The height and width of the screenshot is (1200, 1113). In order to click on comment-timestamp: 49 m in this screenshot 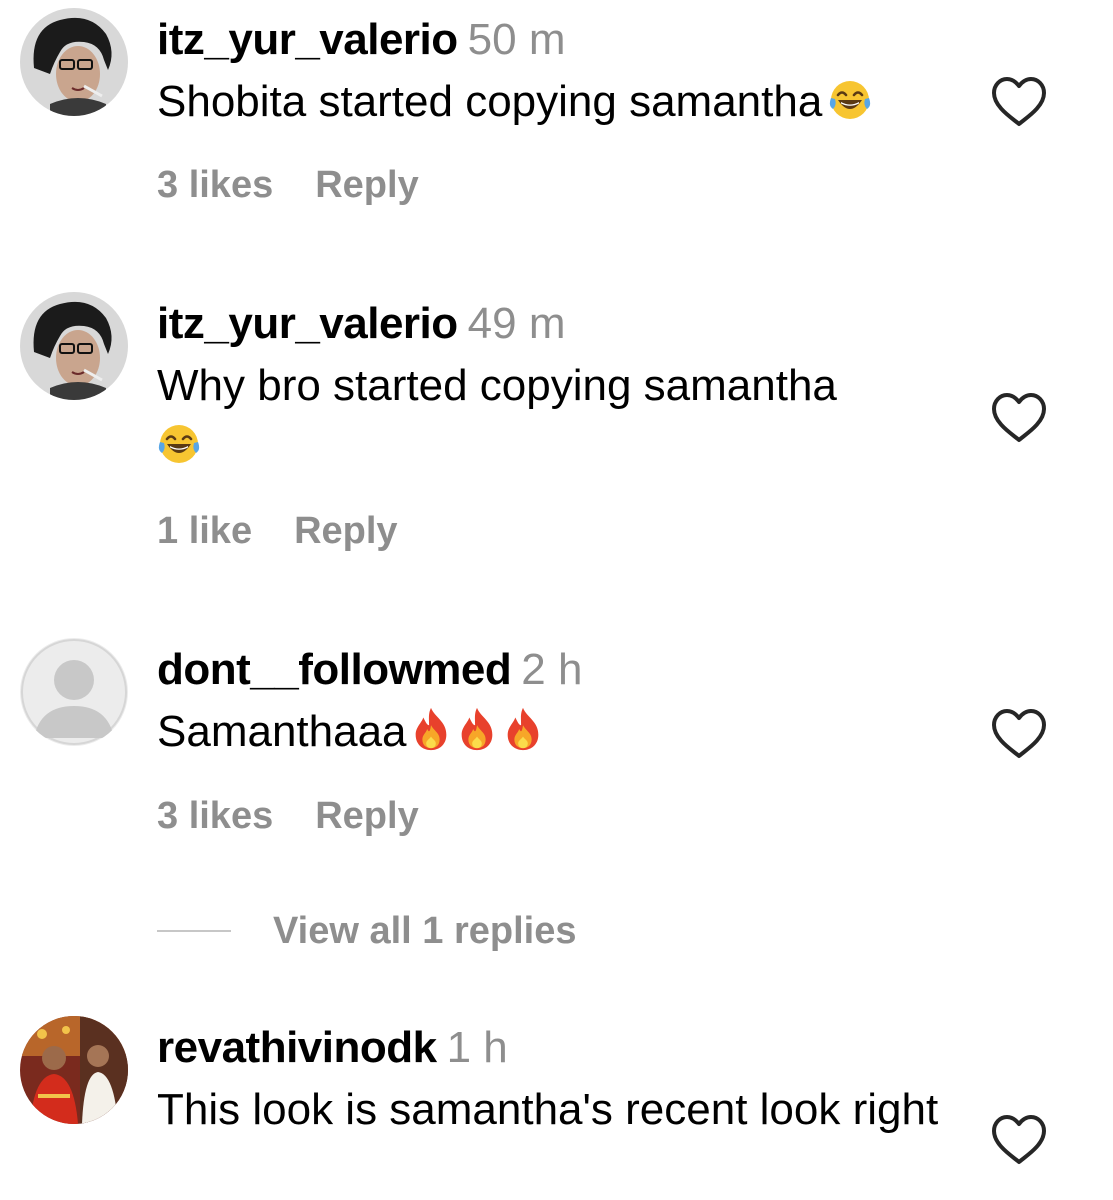, I will do `click(517, 323)`.